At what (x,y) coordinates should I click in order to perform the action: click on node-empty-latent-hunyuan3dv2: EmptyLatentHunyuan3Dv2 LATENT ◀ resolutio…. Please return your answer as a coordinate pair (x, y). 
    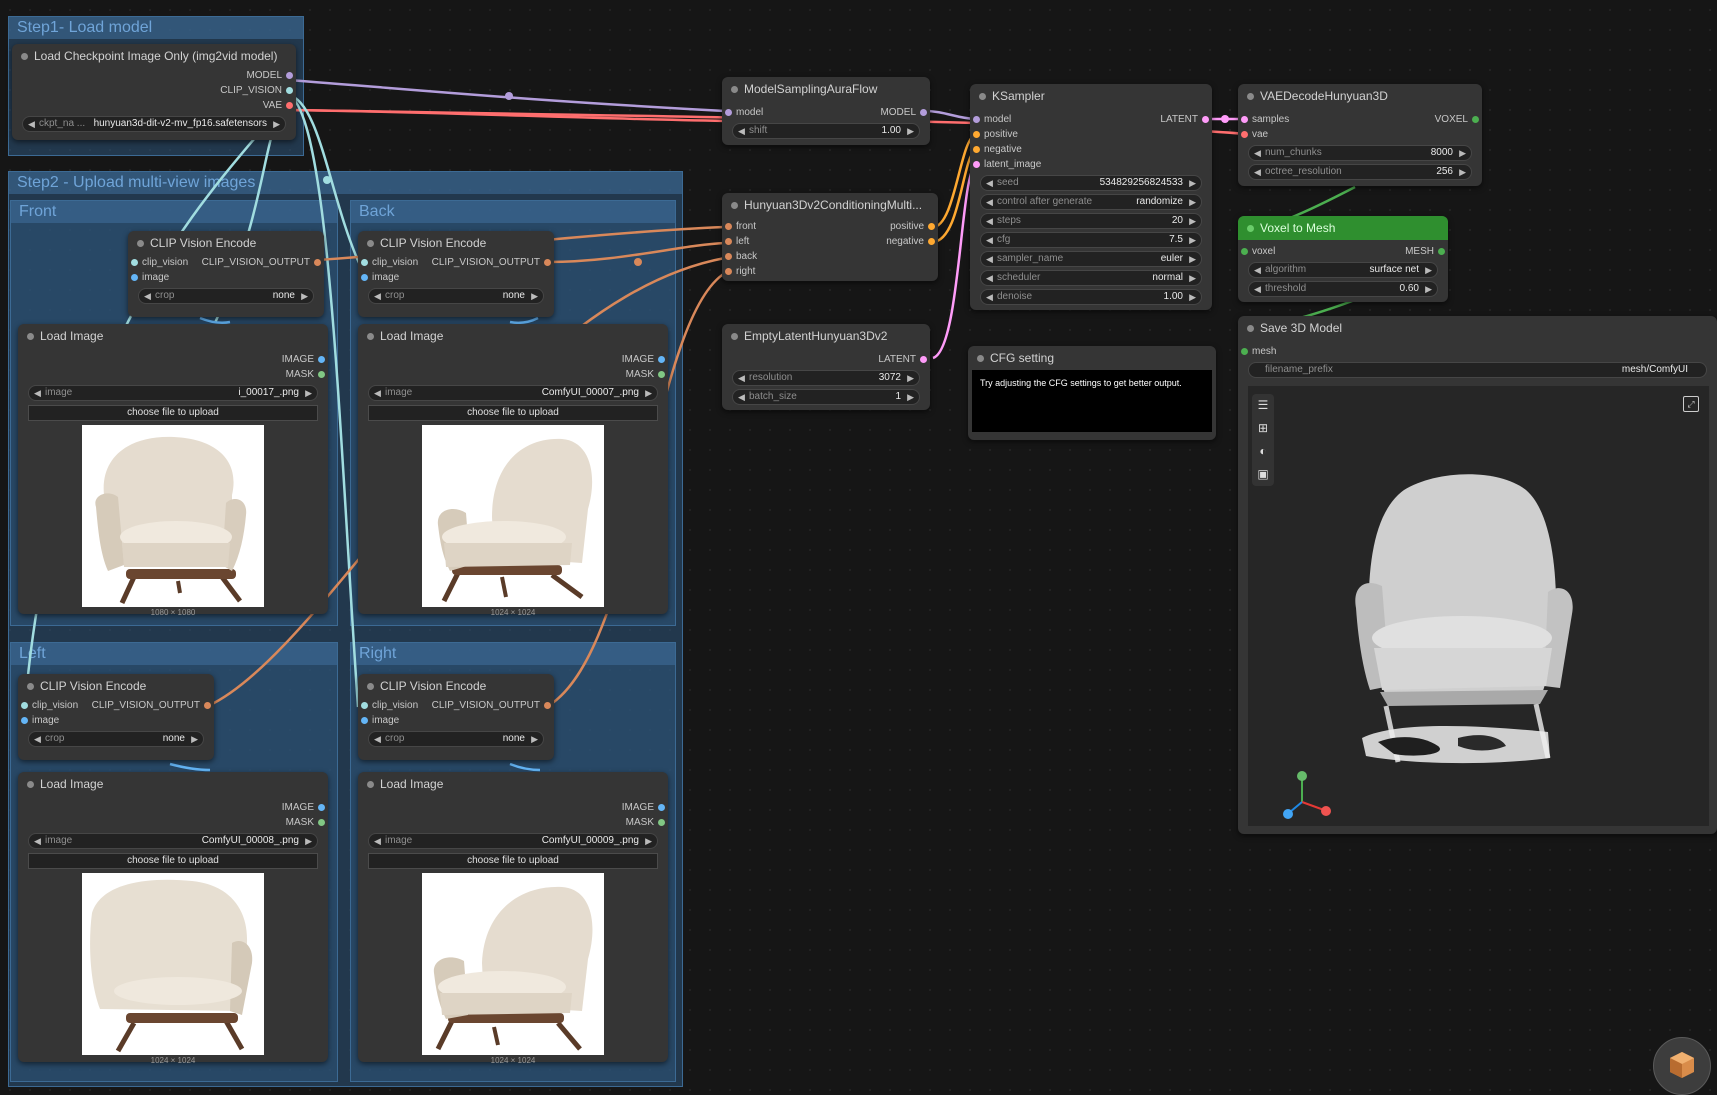
    Looking at the image, I should click on (826, 367).